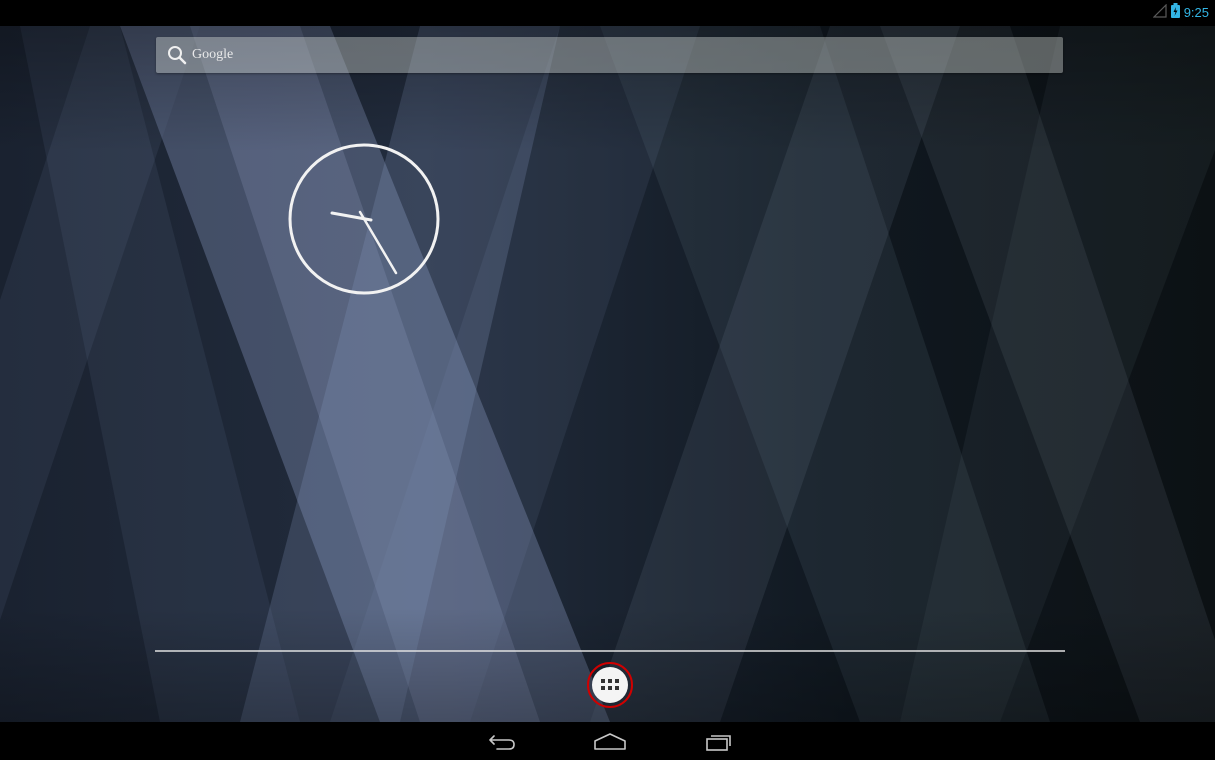  What do you see at coordinates (609, 55) in the screenshot?
I see `google-search-bar: Google` at bounding box center [609, 55].